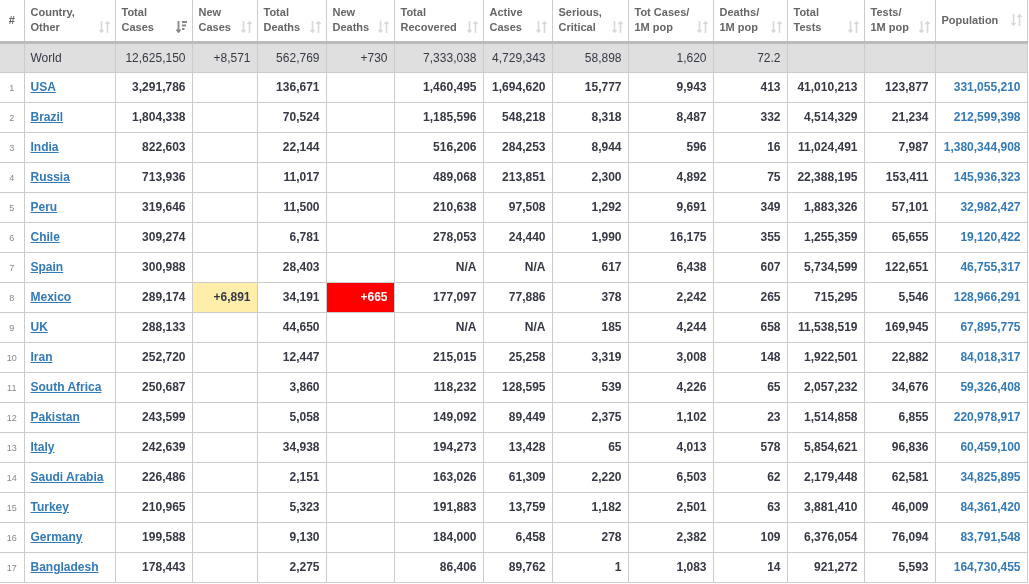  Describe the element at coordinates (831, 537) in the screenshot. I see `total-tests-value: 6,376,054` at that location.